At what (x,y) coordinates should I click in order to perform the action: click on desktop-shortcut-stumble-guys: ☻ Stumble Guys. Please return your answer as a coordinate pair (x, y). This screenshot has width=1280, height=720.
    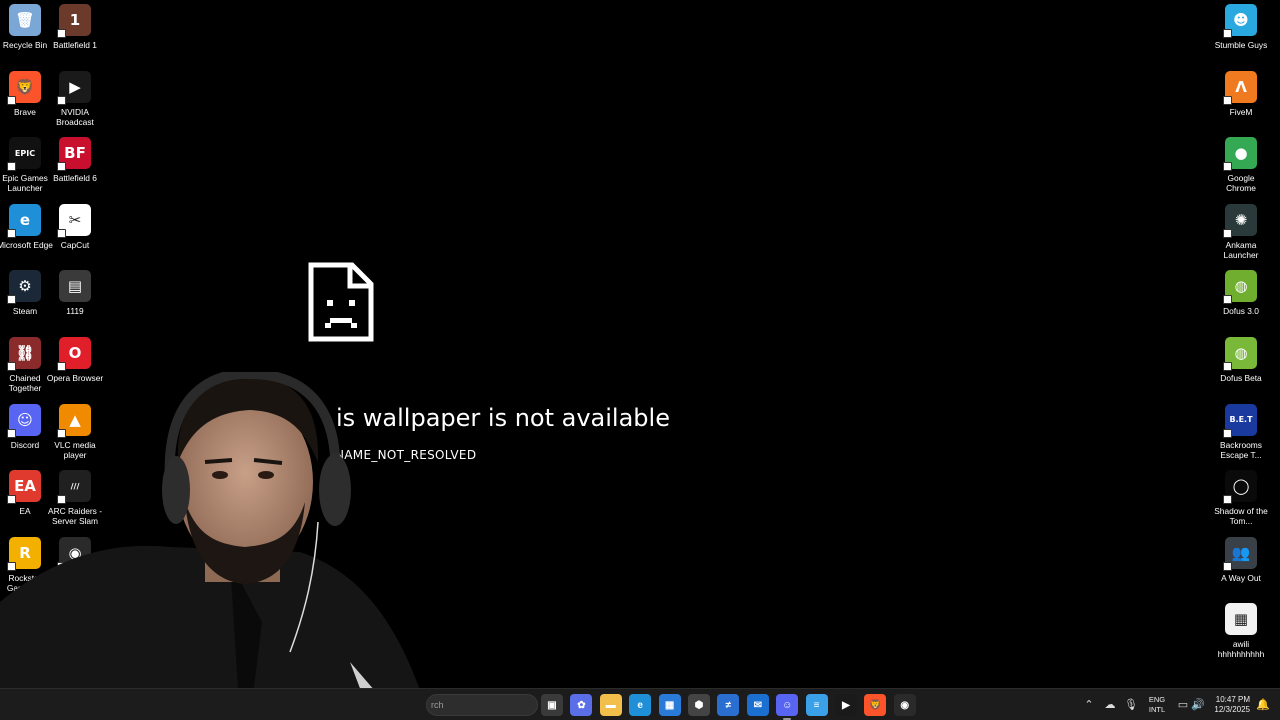
    Looking at the image, I should click on (1241, 35).